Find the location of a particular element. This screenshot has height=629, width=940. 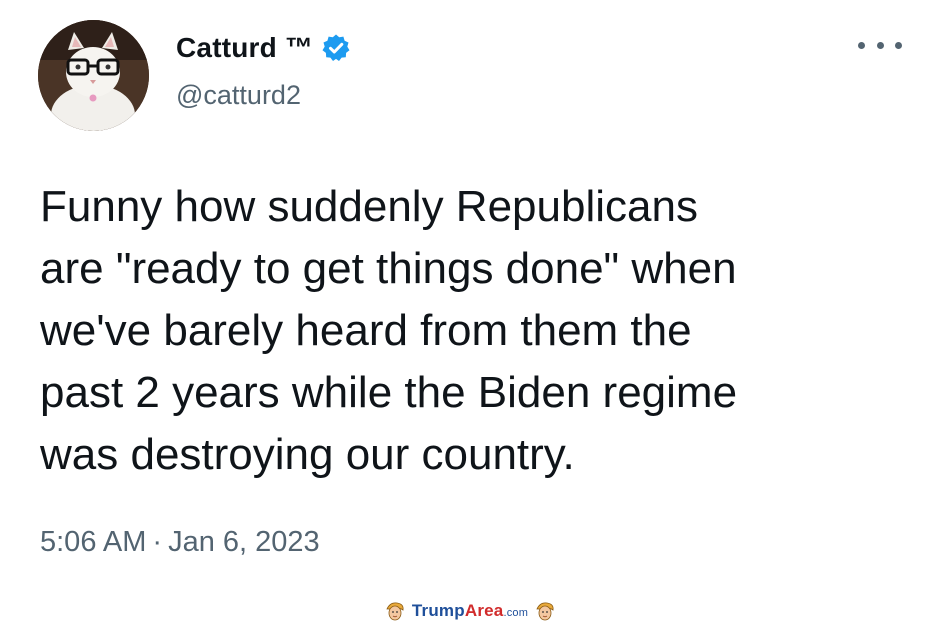

author-avatar is located at coordinates (93, 75).